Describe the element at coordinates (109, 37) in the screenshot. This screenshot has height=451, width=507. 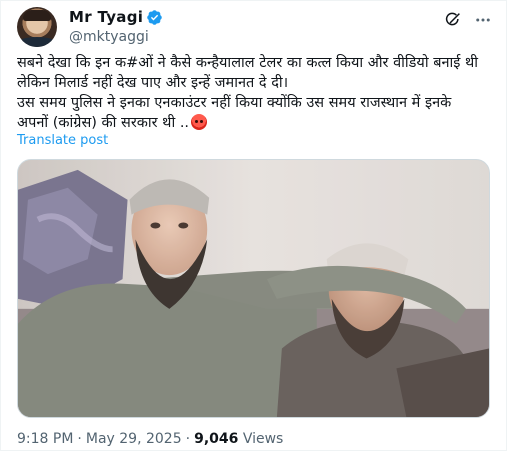
I see `author-handle: @mktyaggi` at that location.